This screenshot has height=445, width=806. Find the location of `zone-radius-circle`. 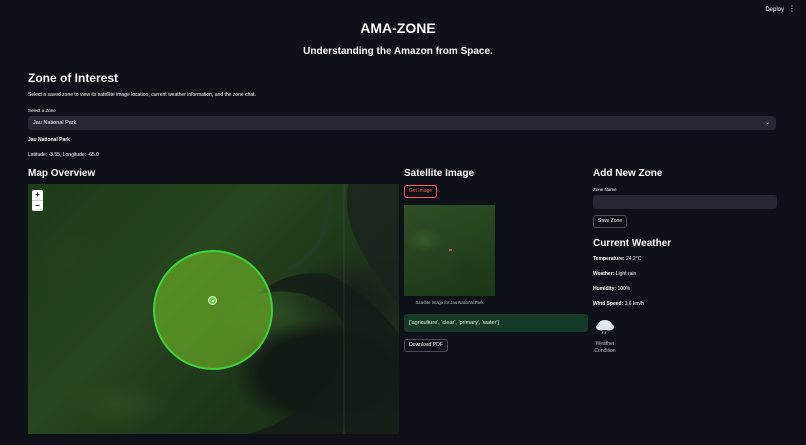

zone-radius-circle is located at coordinates (213, 310).